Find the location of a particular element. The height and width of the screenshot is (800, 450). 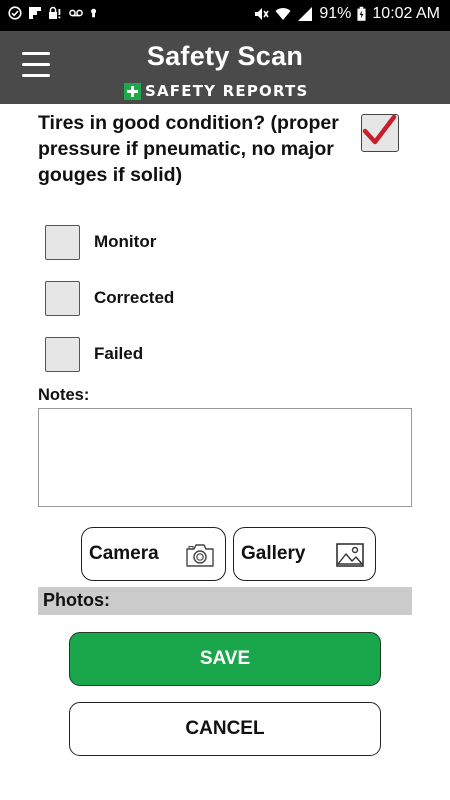

brand-logo: SAFETY REPORTS is located at coordinates (216, 91).